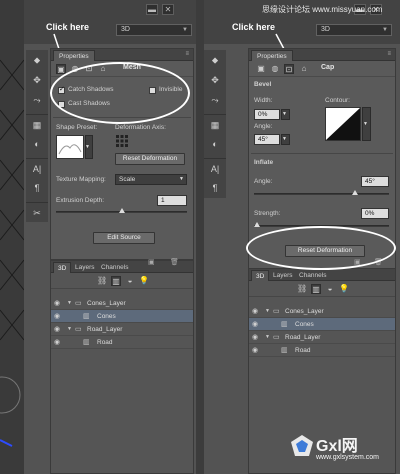 This screenshot has width=400, height=474. I want to click on brand-logo: Gxl网 www.gxlsystem.com, so click(344, 452).